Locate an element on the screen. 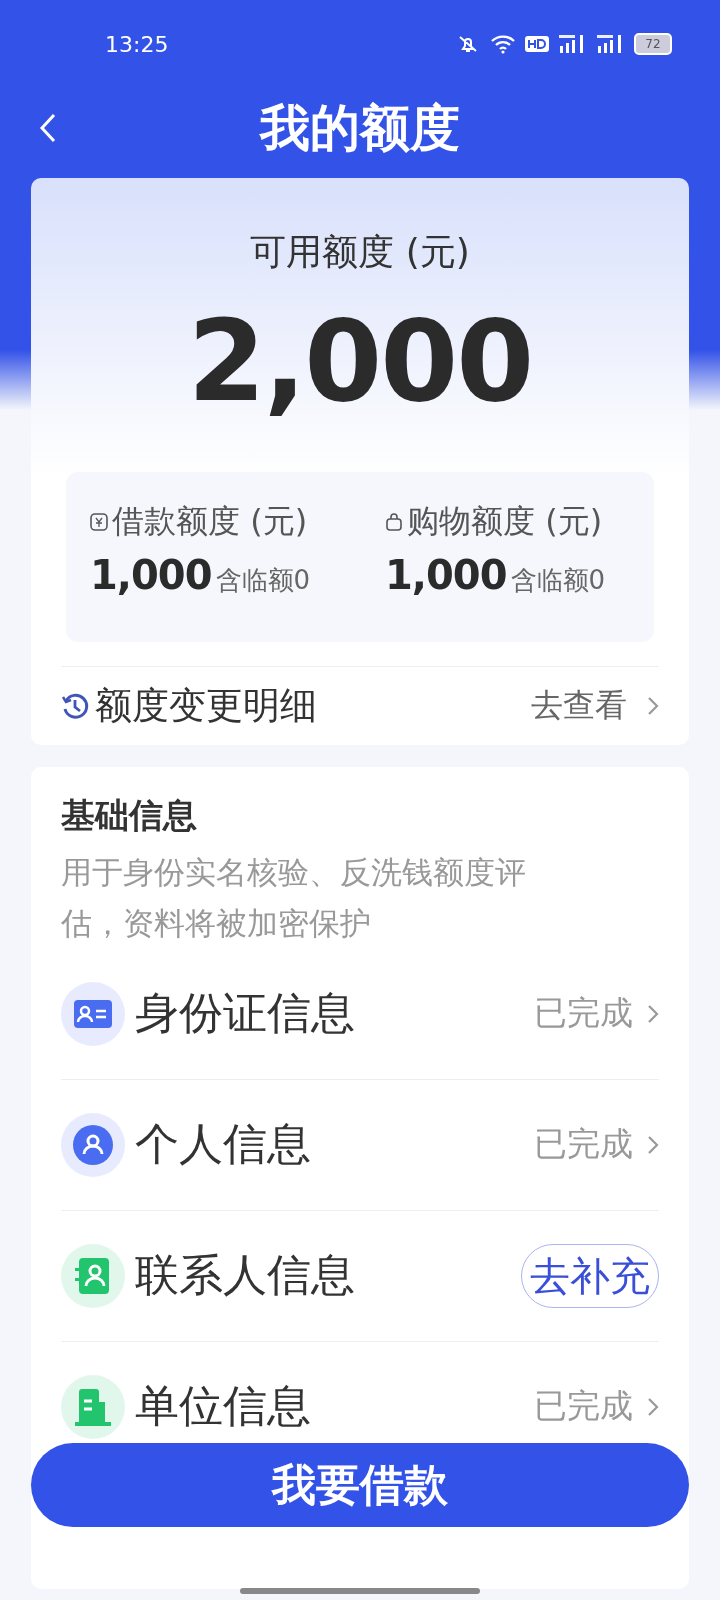 Image resolution: width=720 pixels, height=1600 pixels. info-row-title: 联系人信息 is located at coordinates (245, 1275).